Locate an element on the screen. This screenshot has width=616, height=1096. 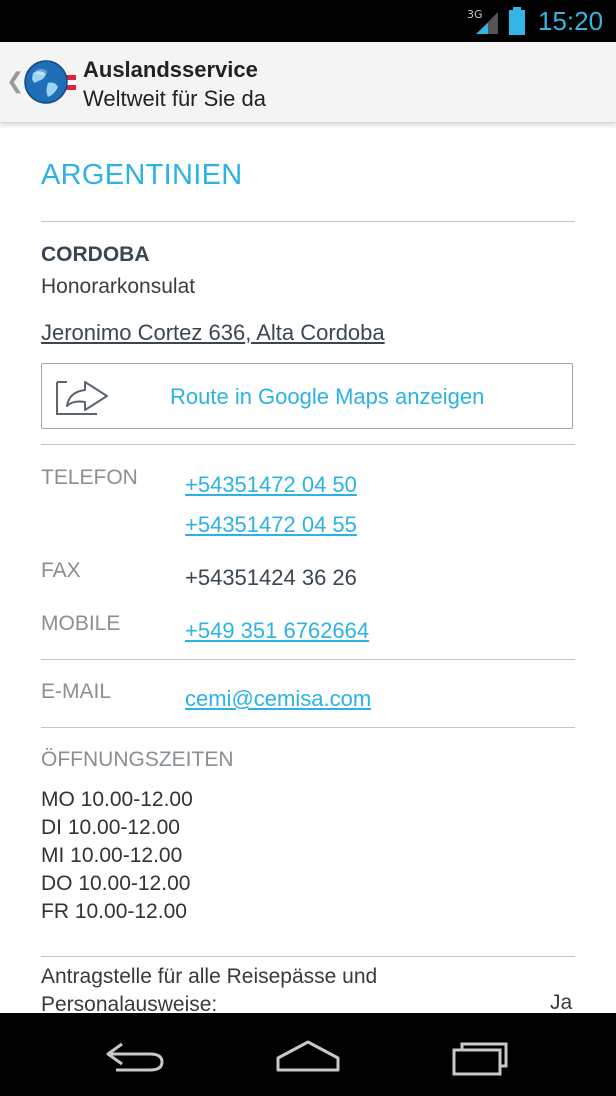
clock: 15:20 is located at coordinates (571, 21).